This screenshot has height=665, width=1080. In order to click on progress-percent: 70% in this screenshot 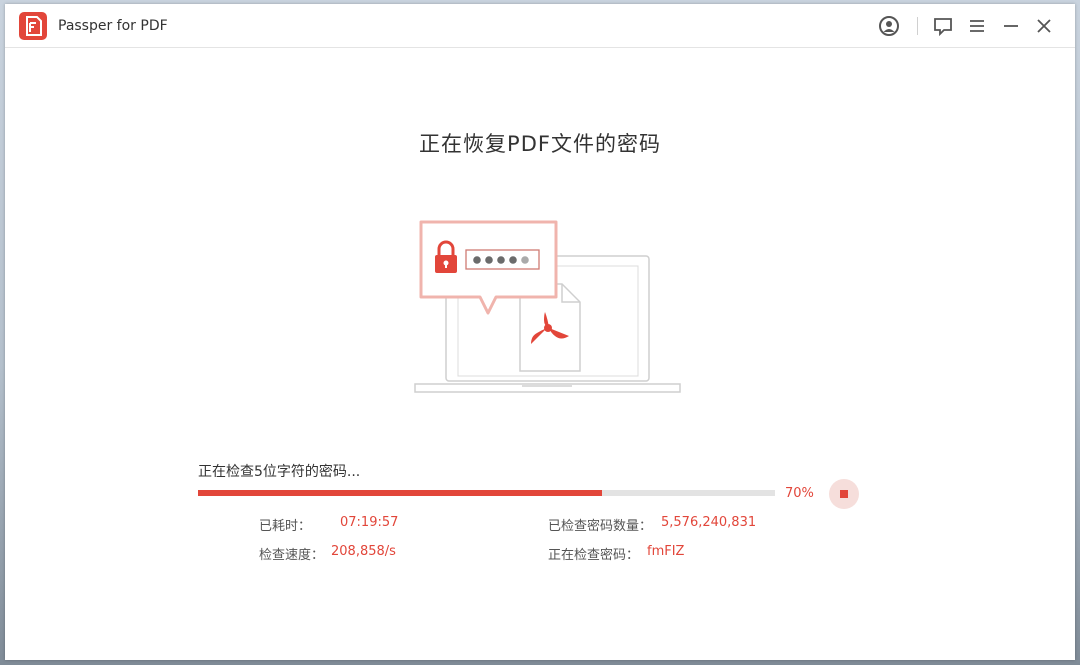, I will do `click(799, 493)`.